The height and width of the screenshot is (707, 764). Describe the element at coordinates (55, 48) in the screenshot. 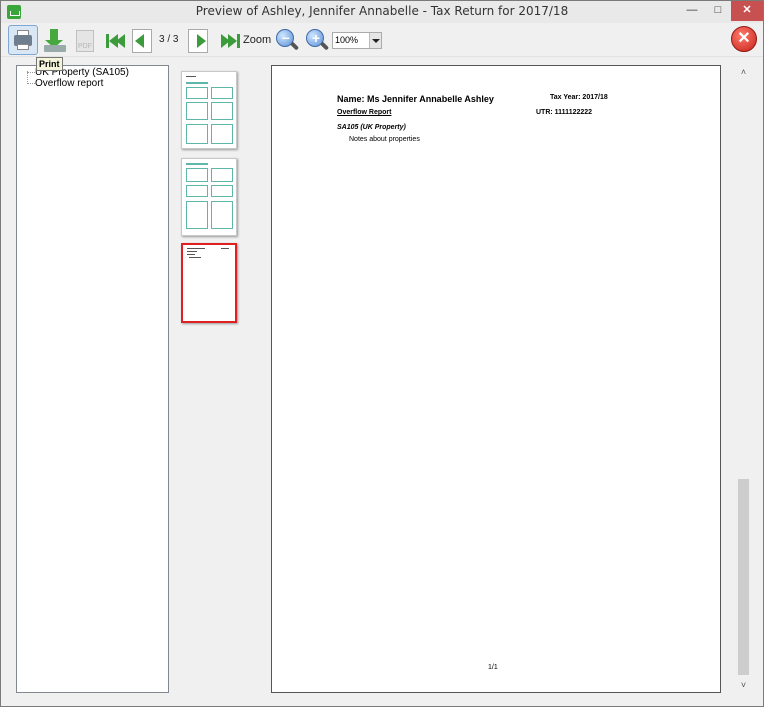

I see `save-tray` at that location.